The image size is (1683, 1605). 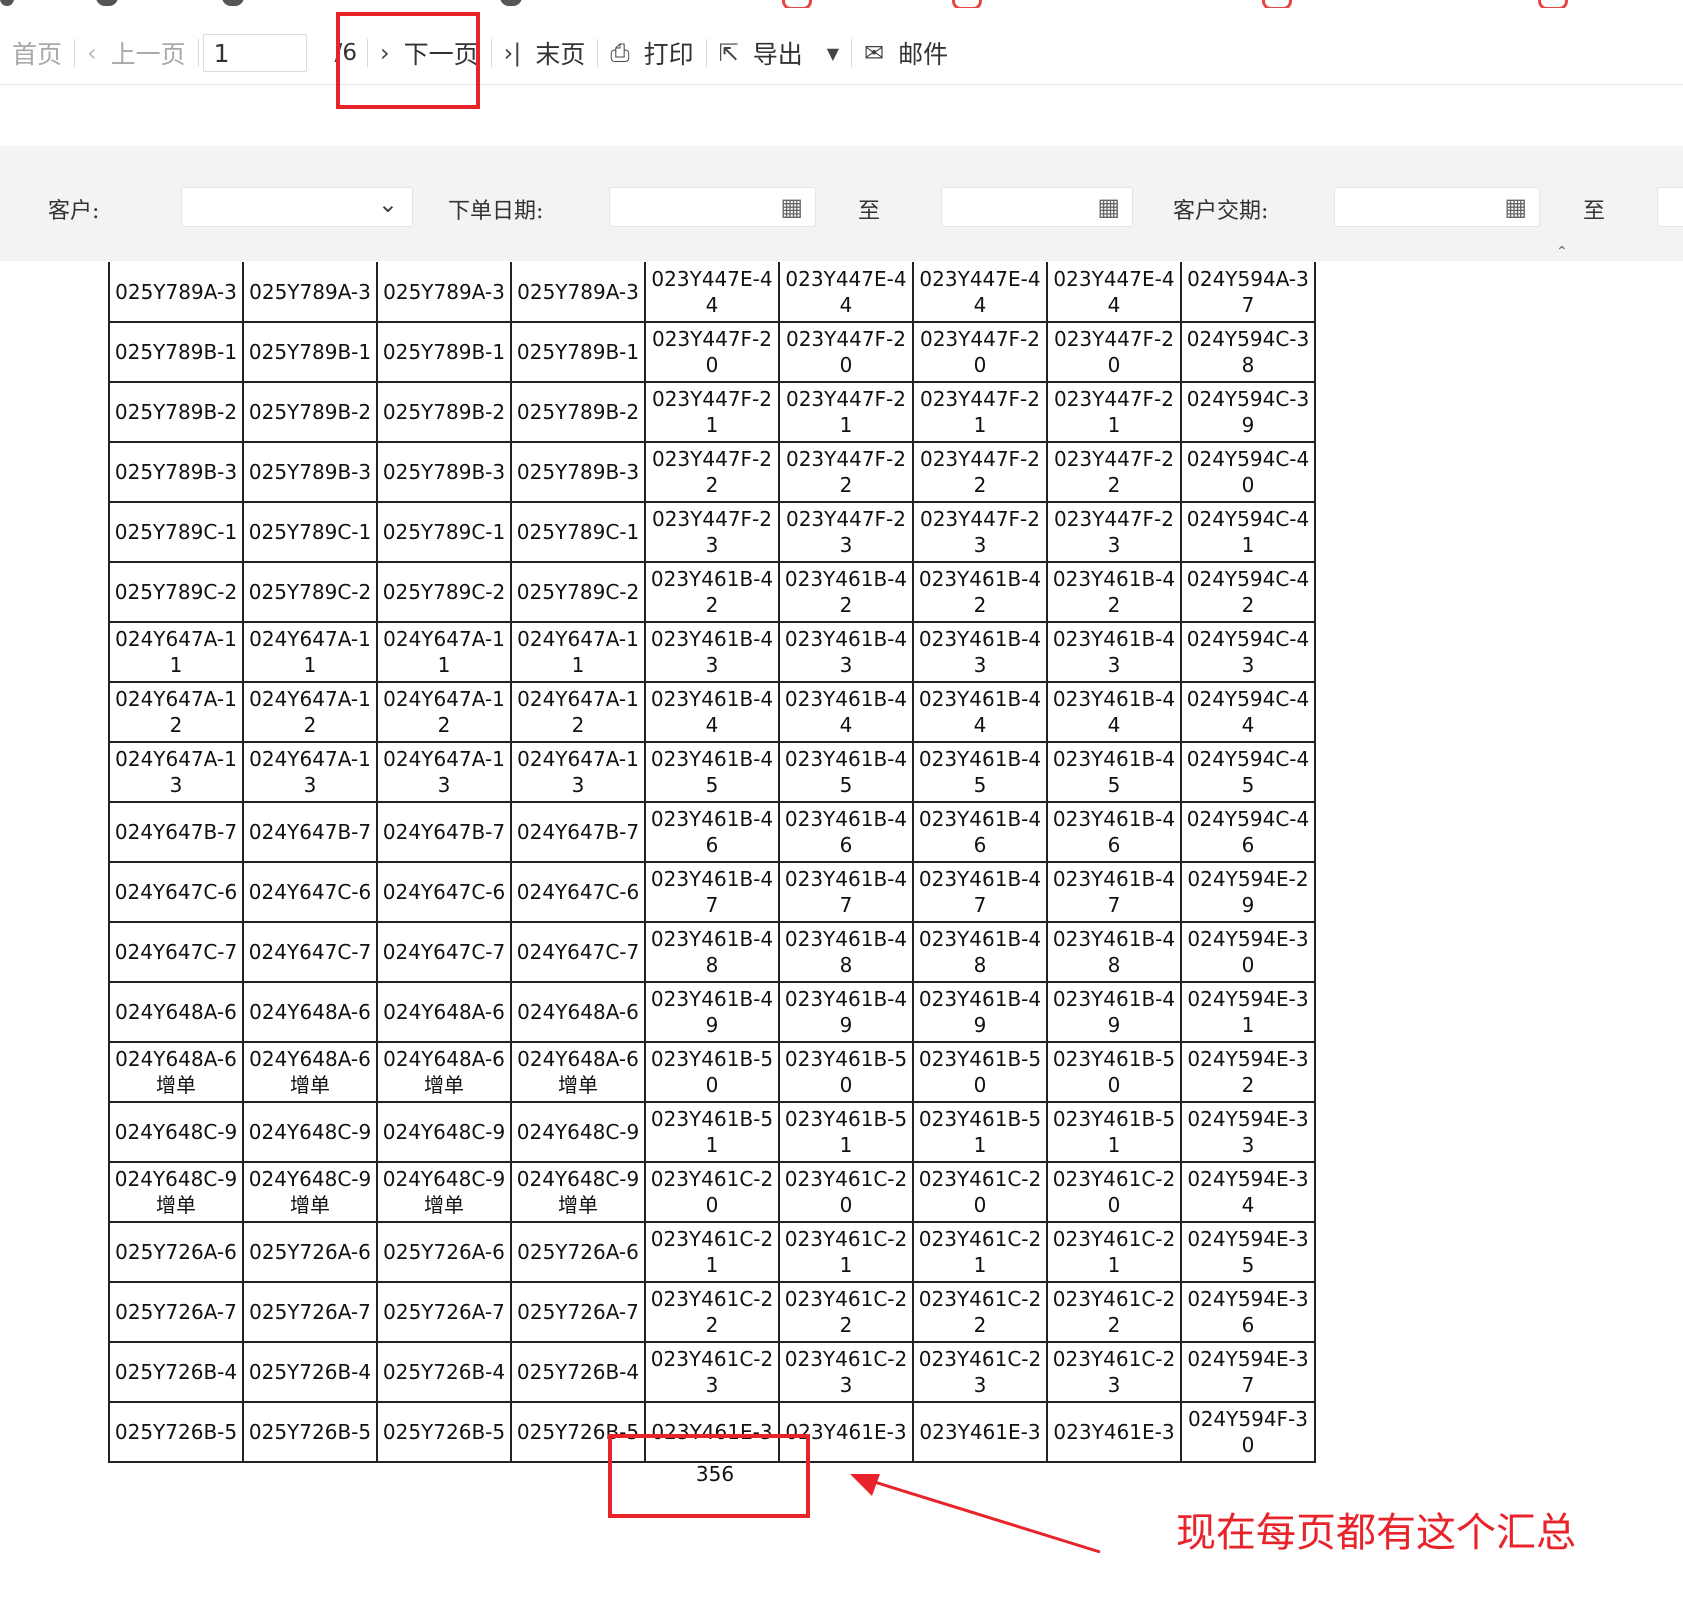 I want to click on table-cell: 023Y461B-48, so click(x=980, y=952).